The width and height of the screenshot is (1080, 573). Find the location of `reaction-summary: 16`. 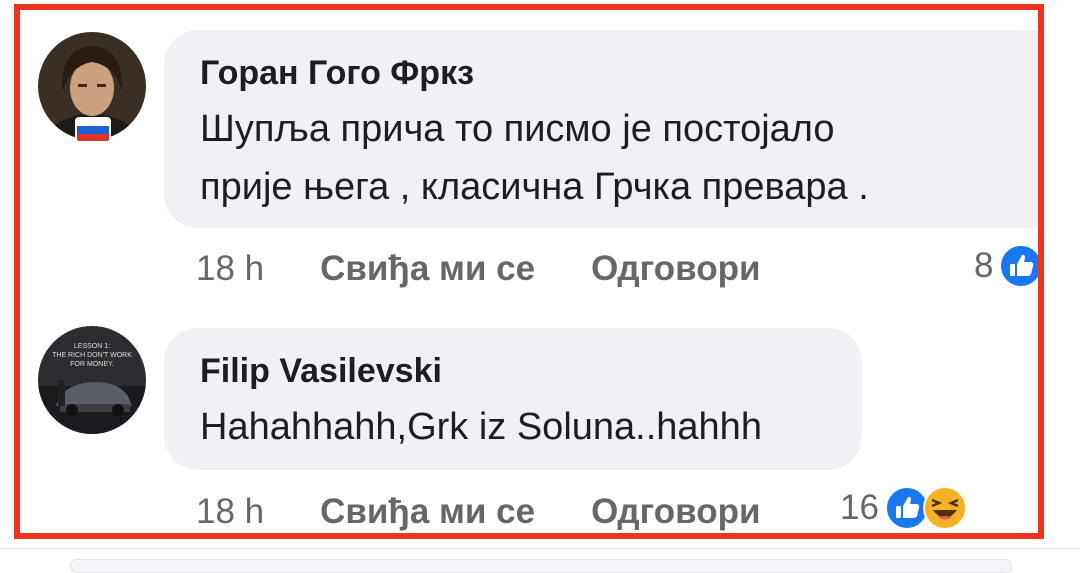

reaction-summary: 16 is located at coordinates (903, 508).